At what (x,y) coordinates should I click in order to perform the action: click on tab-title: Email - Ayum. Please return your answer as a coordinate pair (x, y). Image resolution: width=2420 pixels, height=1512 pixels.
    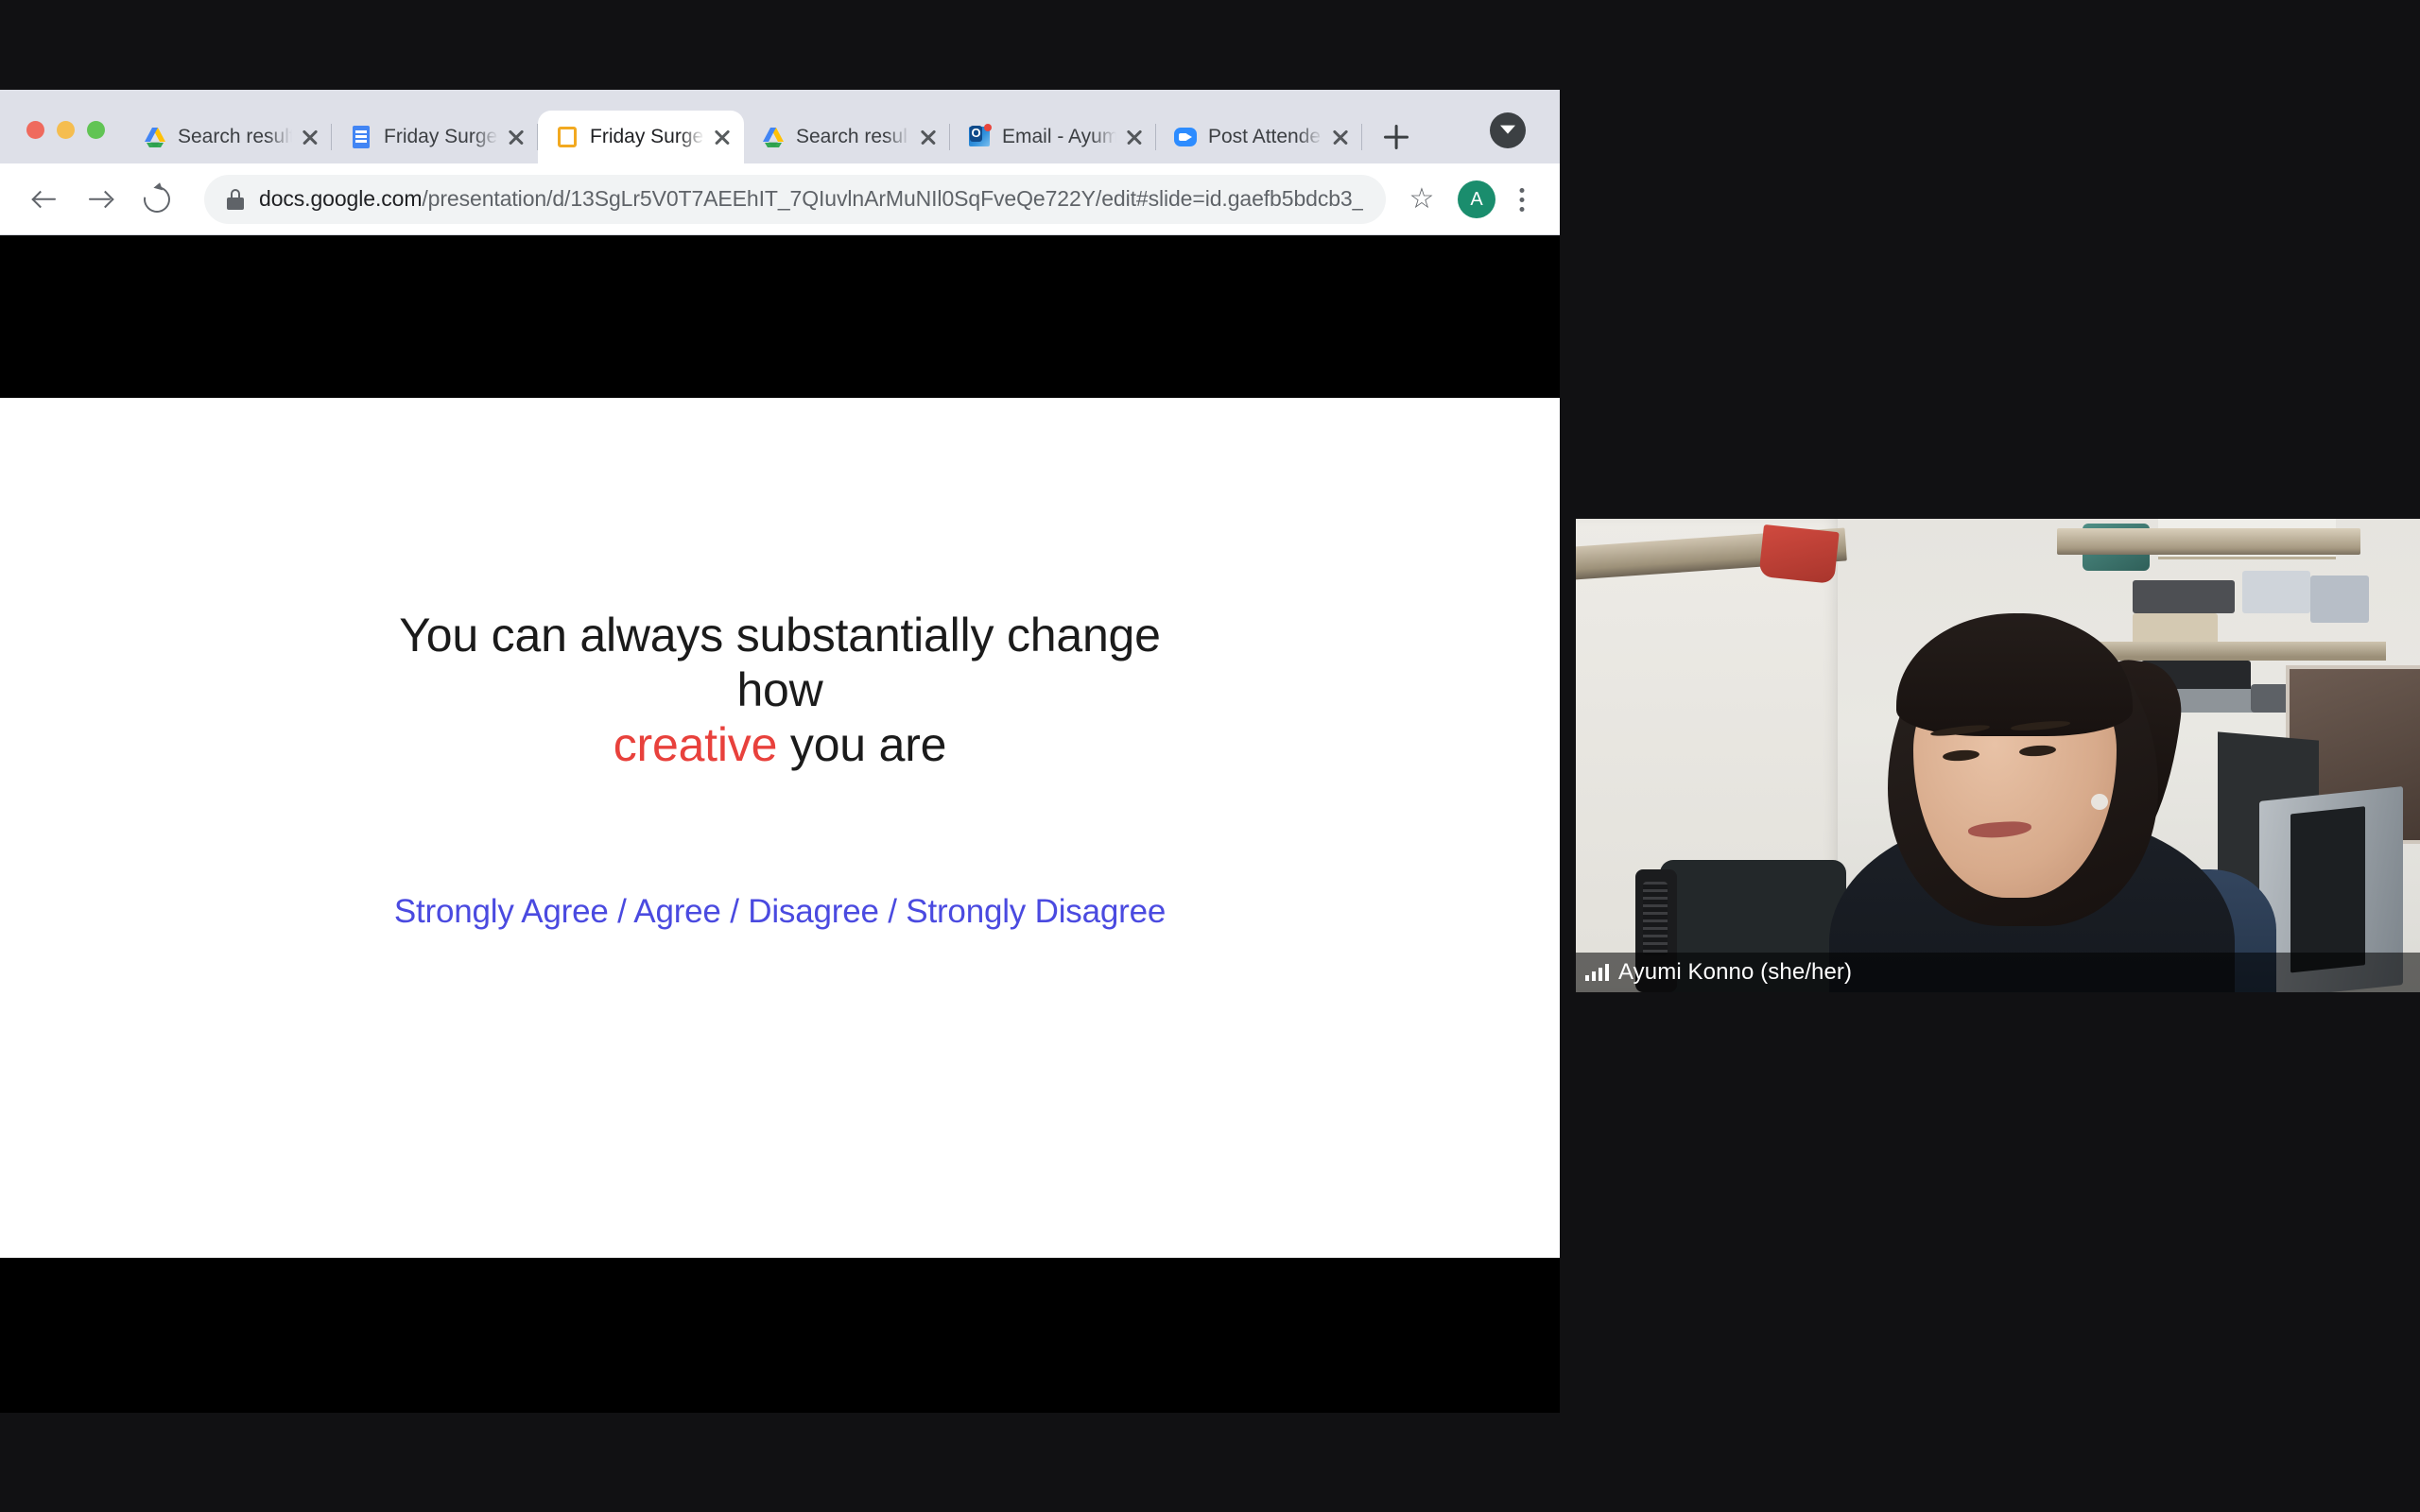
    Looking at the image, I should click on (1059, 136).